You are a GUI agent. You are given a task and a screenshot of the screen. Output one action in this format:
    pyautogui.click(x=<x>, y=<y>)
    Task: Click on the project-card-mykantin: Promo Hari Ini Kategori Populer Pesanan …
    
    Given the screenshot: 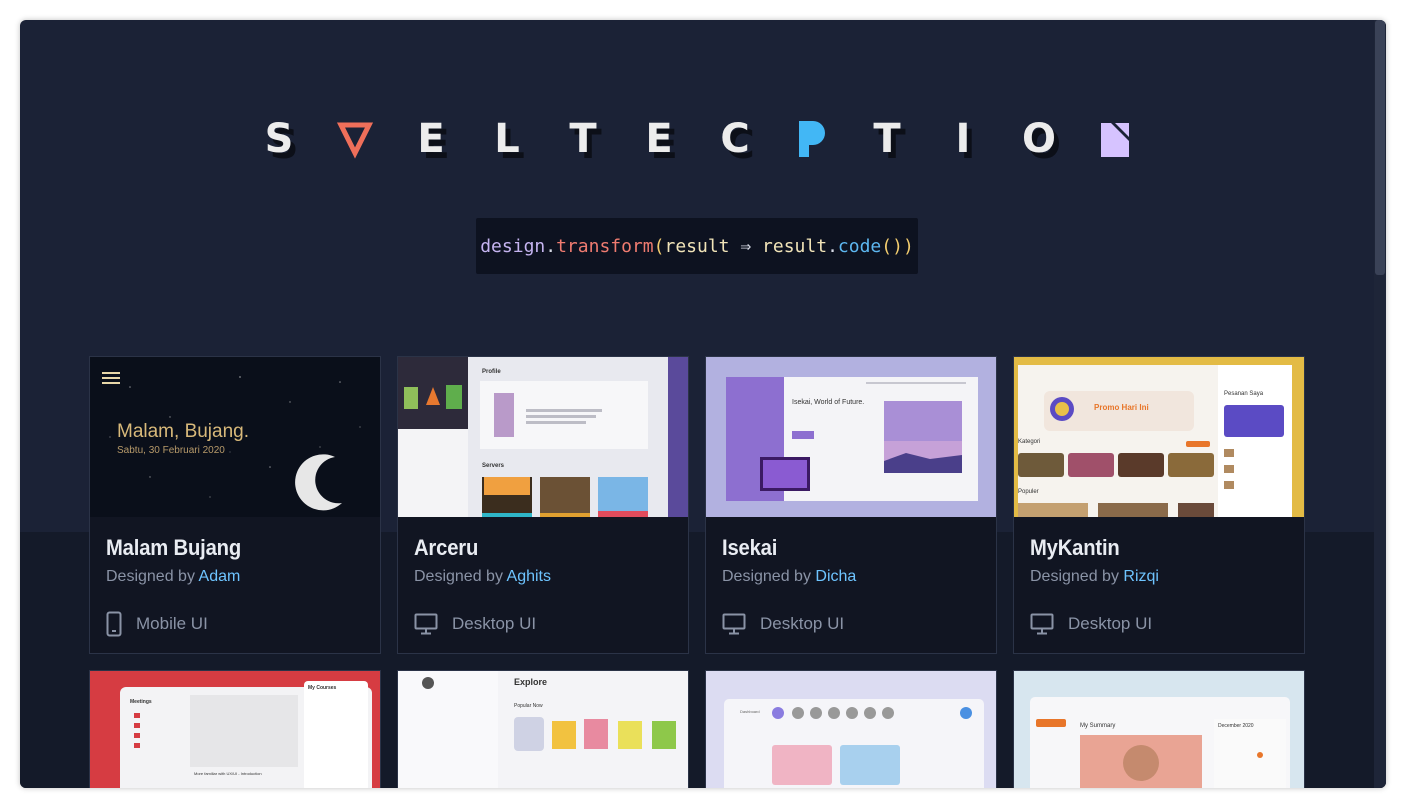 What is the action you would take?
    pyautogui.click(x=1159, y=505)
    